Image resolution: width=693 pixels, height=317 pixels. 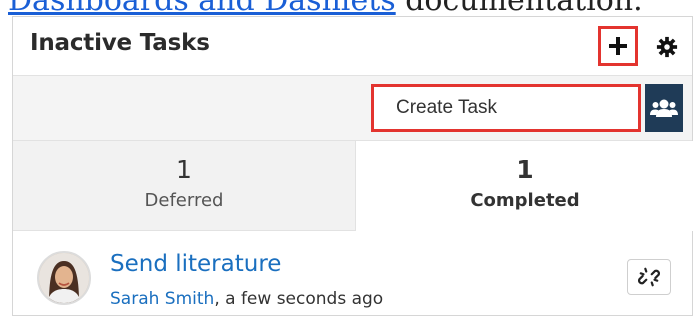 I want to click on unlink-button, so click(x=649, y=277).